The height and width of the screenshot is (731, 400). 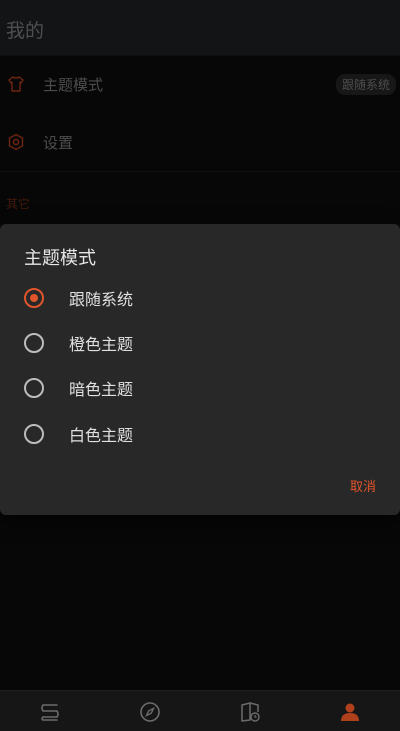 I want to click on option-label: 白色主题, so click(x=101, y=435).